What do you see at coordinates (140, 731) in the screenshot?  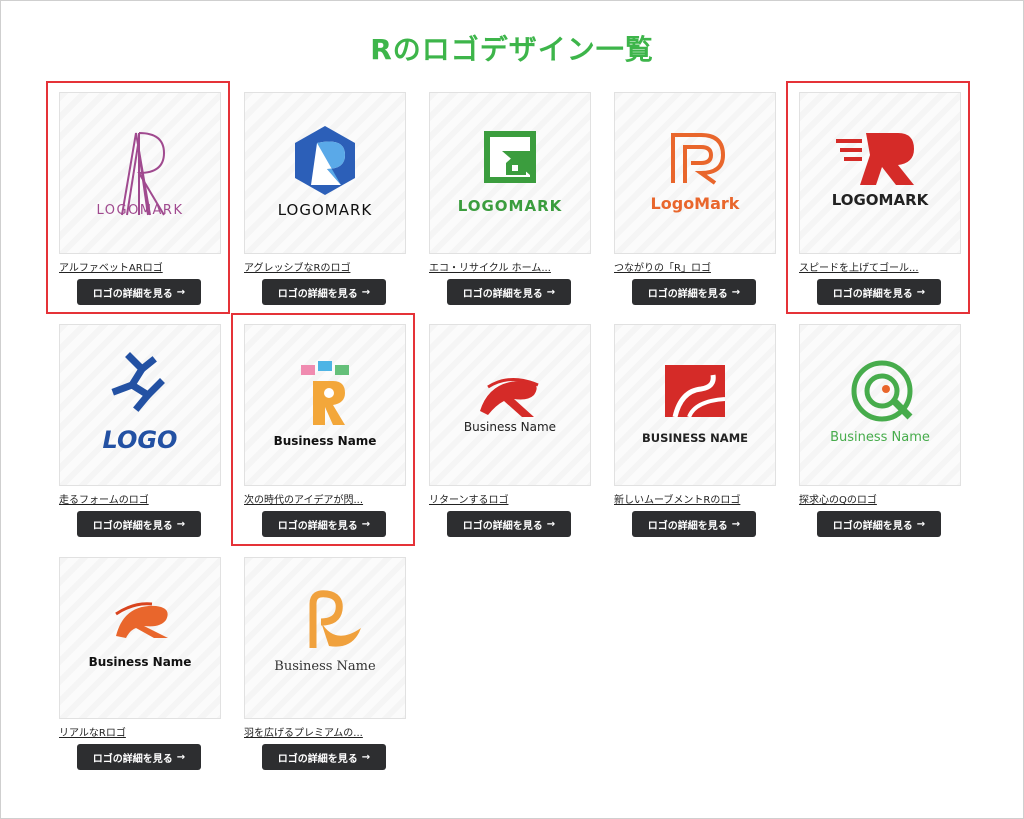 I see `logo-title-link: リアルなRロゴ` at bounding box center [140, 731].